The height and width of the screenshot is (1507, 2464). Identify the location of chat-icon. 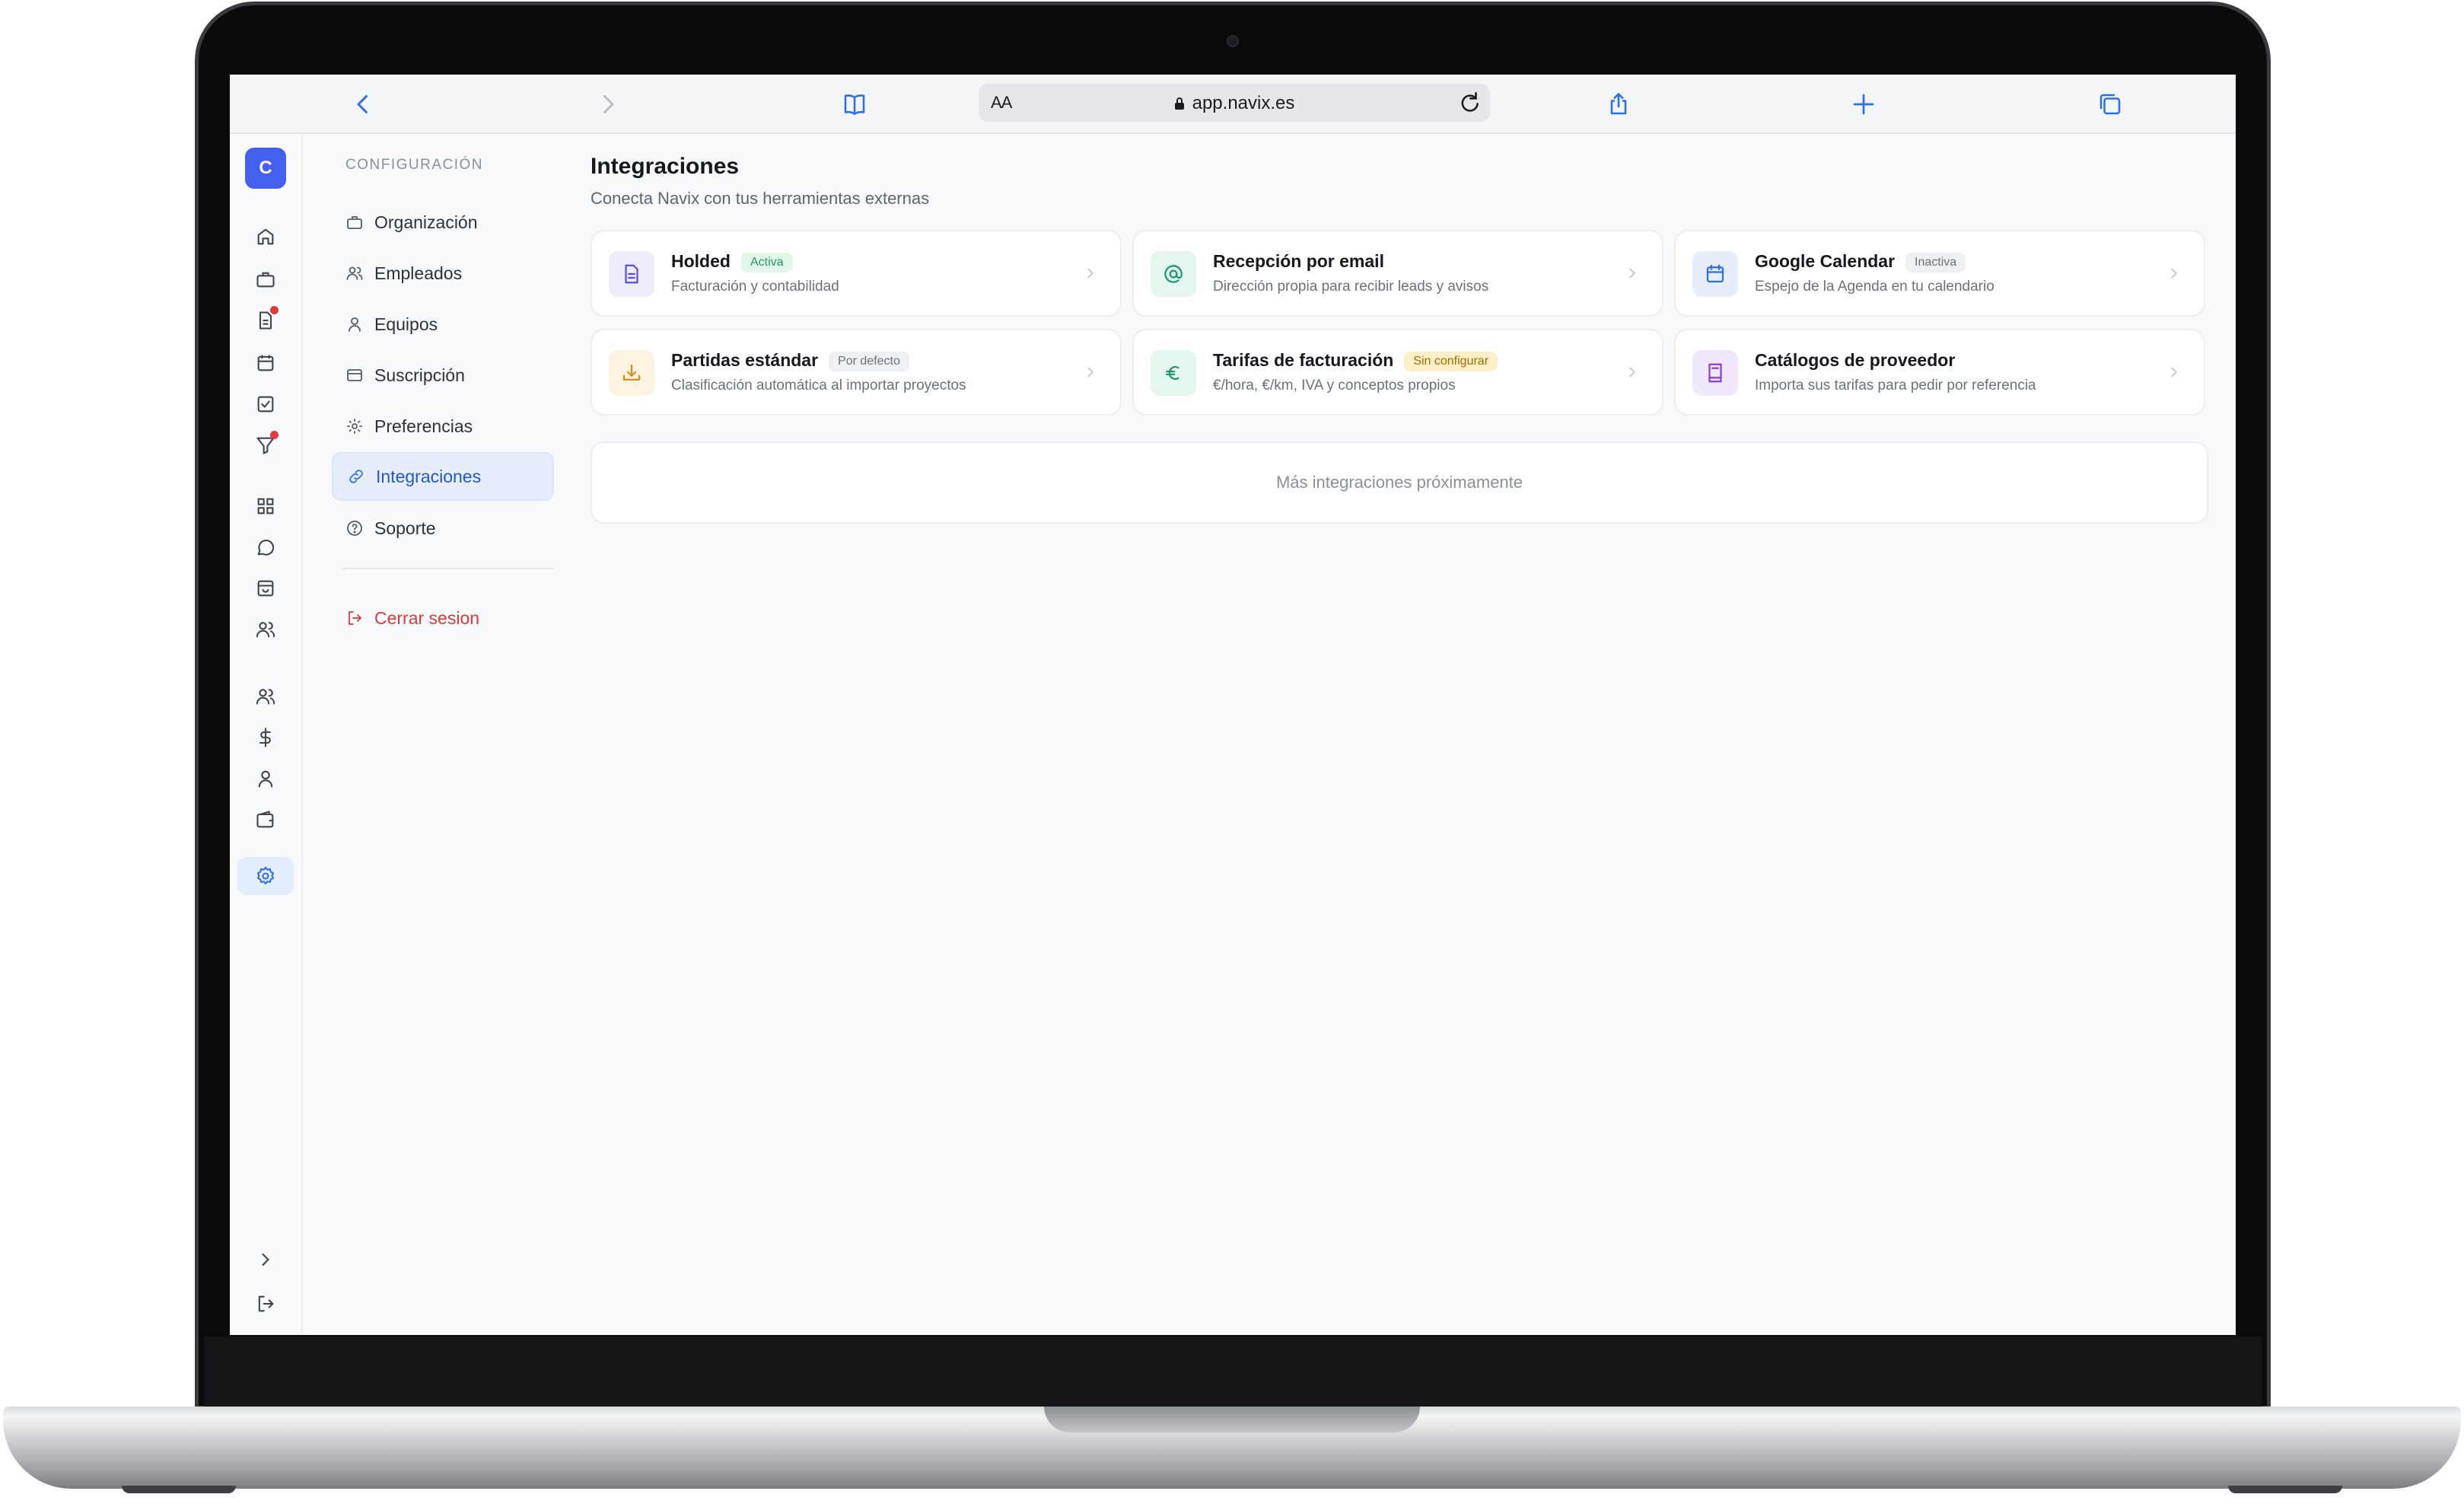
(265, 547).